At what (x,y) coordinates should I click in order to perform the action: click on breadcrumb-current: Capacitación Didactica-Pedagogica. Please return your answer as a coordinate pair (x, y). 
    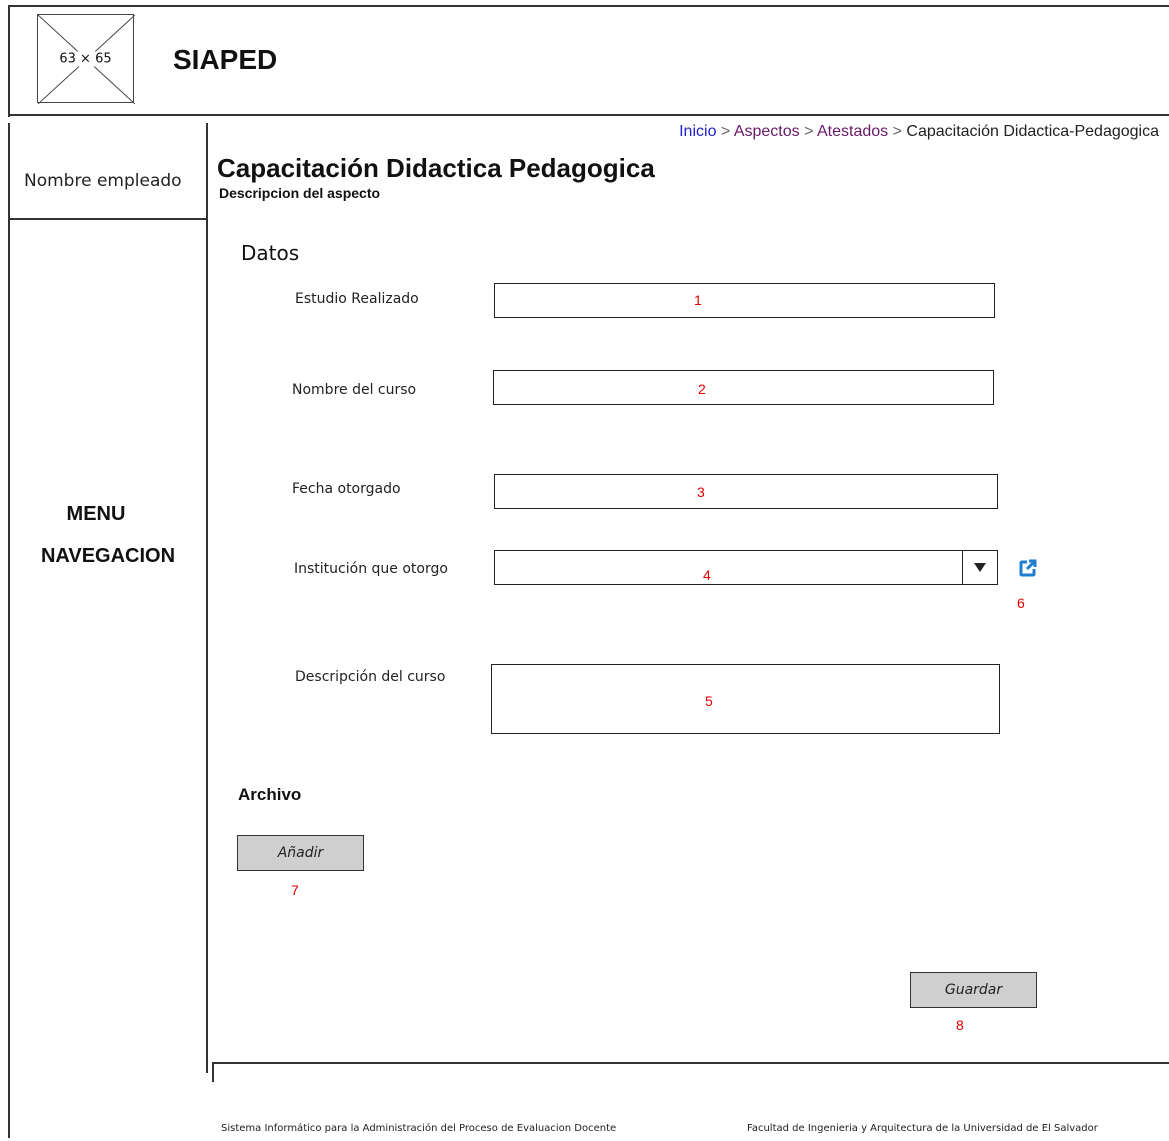
    Looking at the image, I should click on (1032, 131).